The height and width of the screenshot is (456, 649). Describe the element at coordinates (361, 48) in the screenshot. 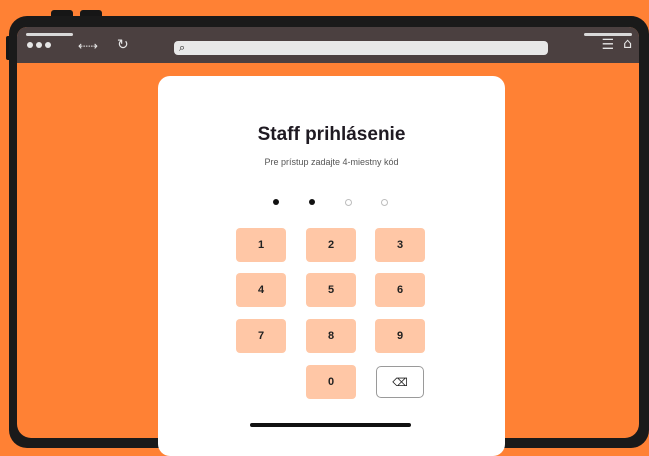

I see `address-bar: ⌕` at that location.